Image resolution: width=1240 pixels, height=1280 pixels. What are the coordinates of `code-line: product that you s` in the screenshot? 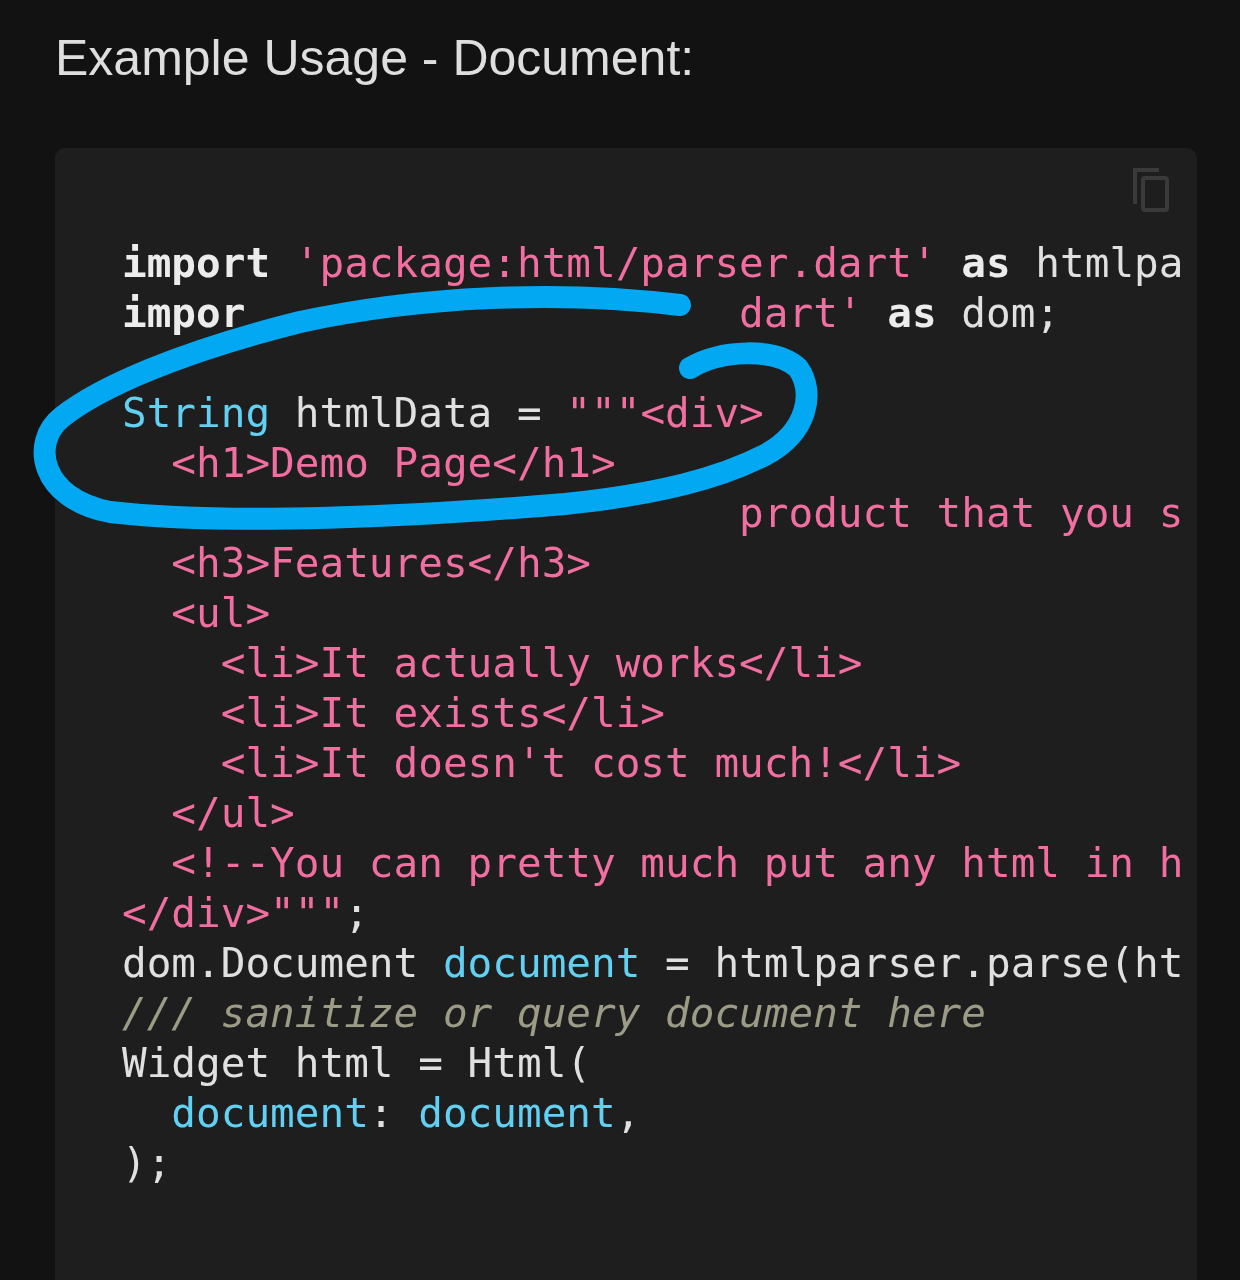 It's located at (961, 513).